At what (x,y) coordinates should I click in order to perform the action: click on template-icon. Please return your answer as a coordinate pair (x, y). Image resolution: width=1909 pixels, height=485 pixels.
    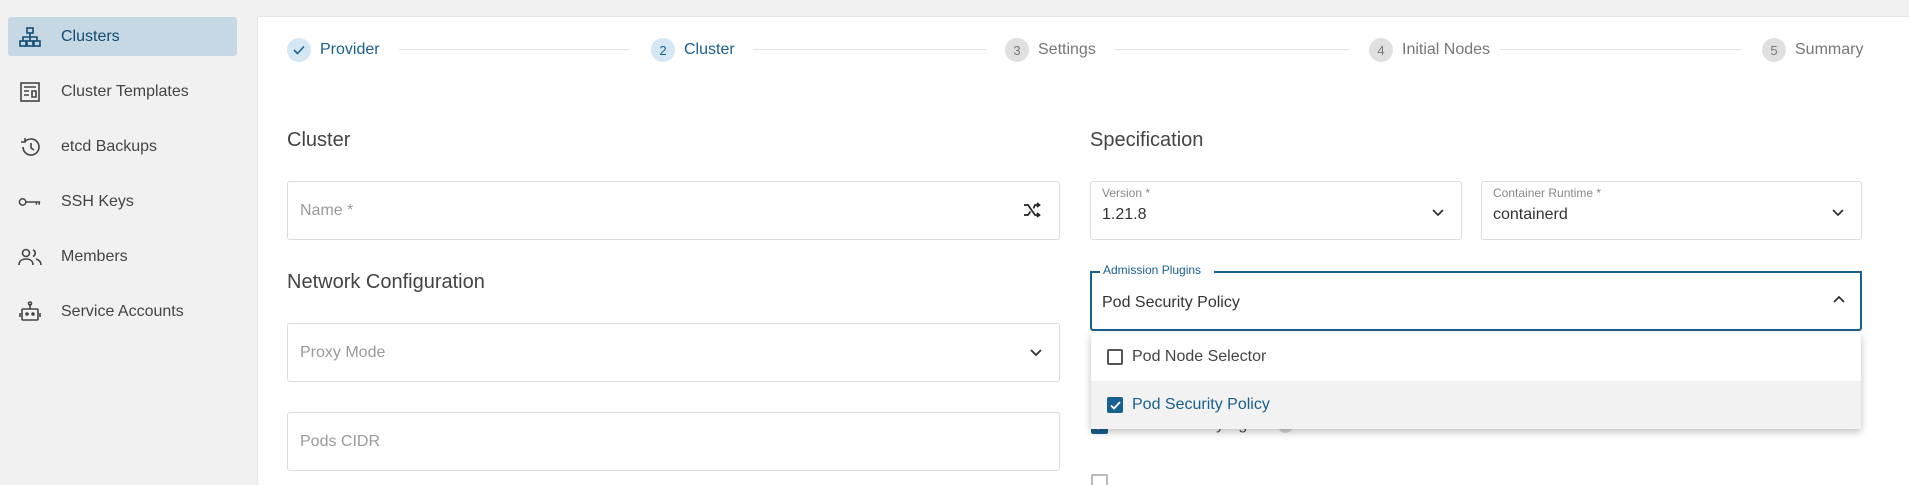
    Looking at the image, I should click on (30, 92).